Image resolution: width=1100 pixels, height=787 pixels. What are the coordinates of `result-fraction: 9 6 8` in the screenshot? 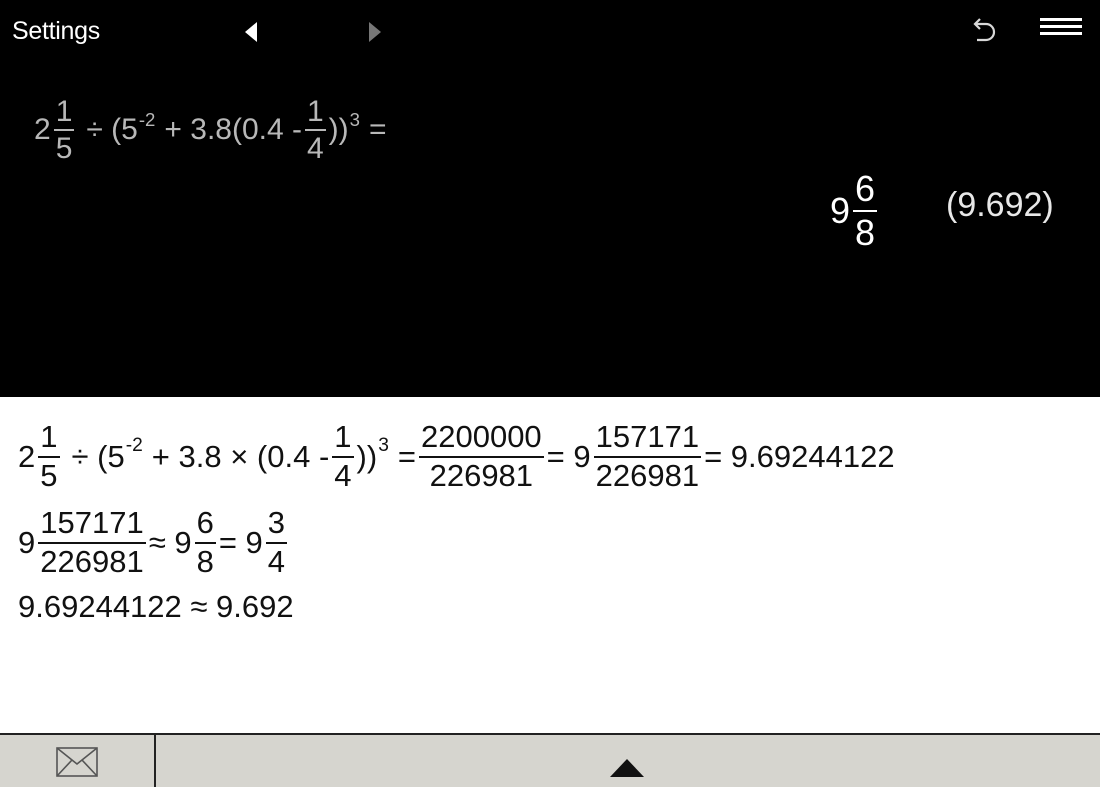 It's located at (855, 211).